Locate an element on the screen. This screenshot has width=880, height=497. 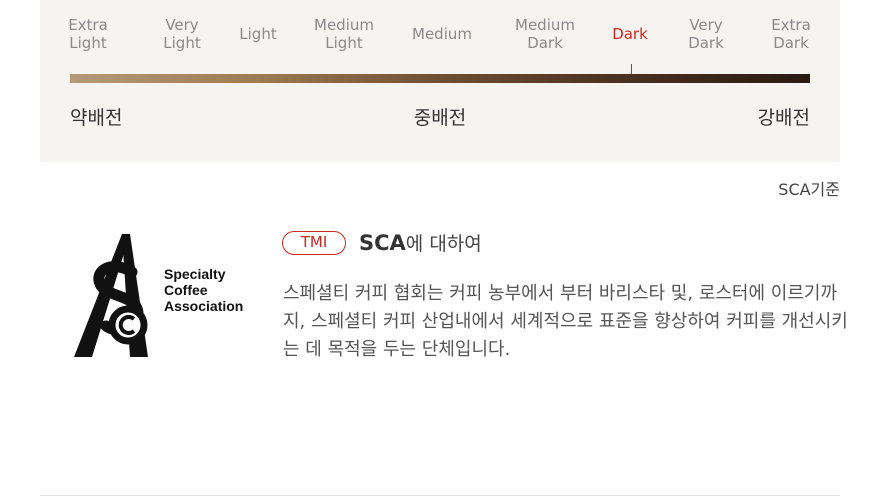
sca-standard-note: SCA기준 is located at coordinates (809, 189).